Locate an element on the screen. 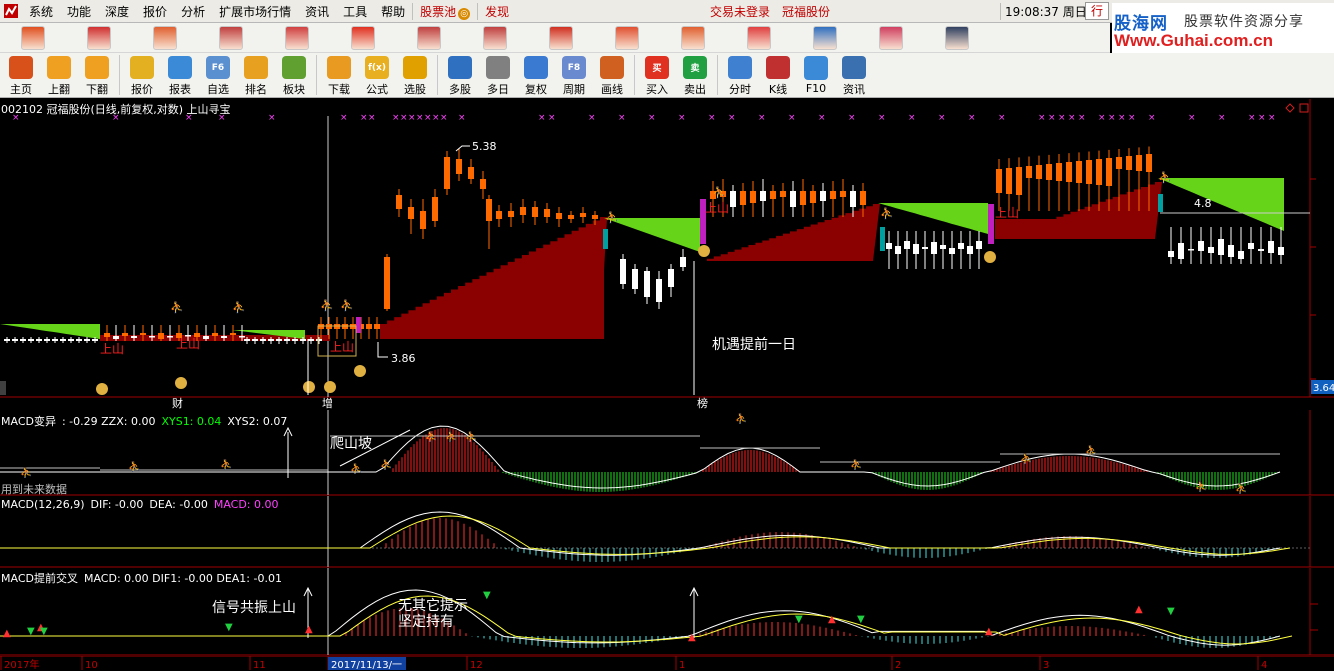 The height and width of the screenshot is (671, 1334). toolbar-button-restore: 复权 is located at coordinates (536, 75).